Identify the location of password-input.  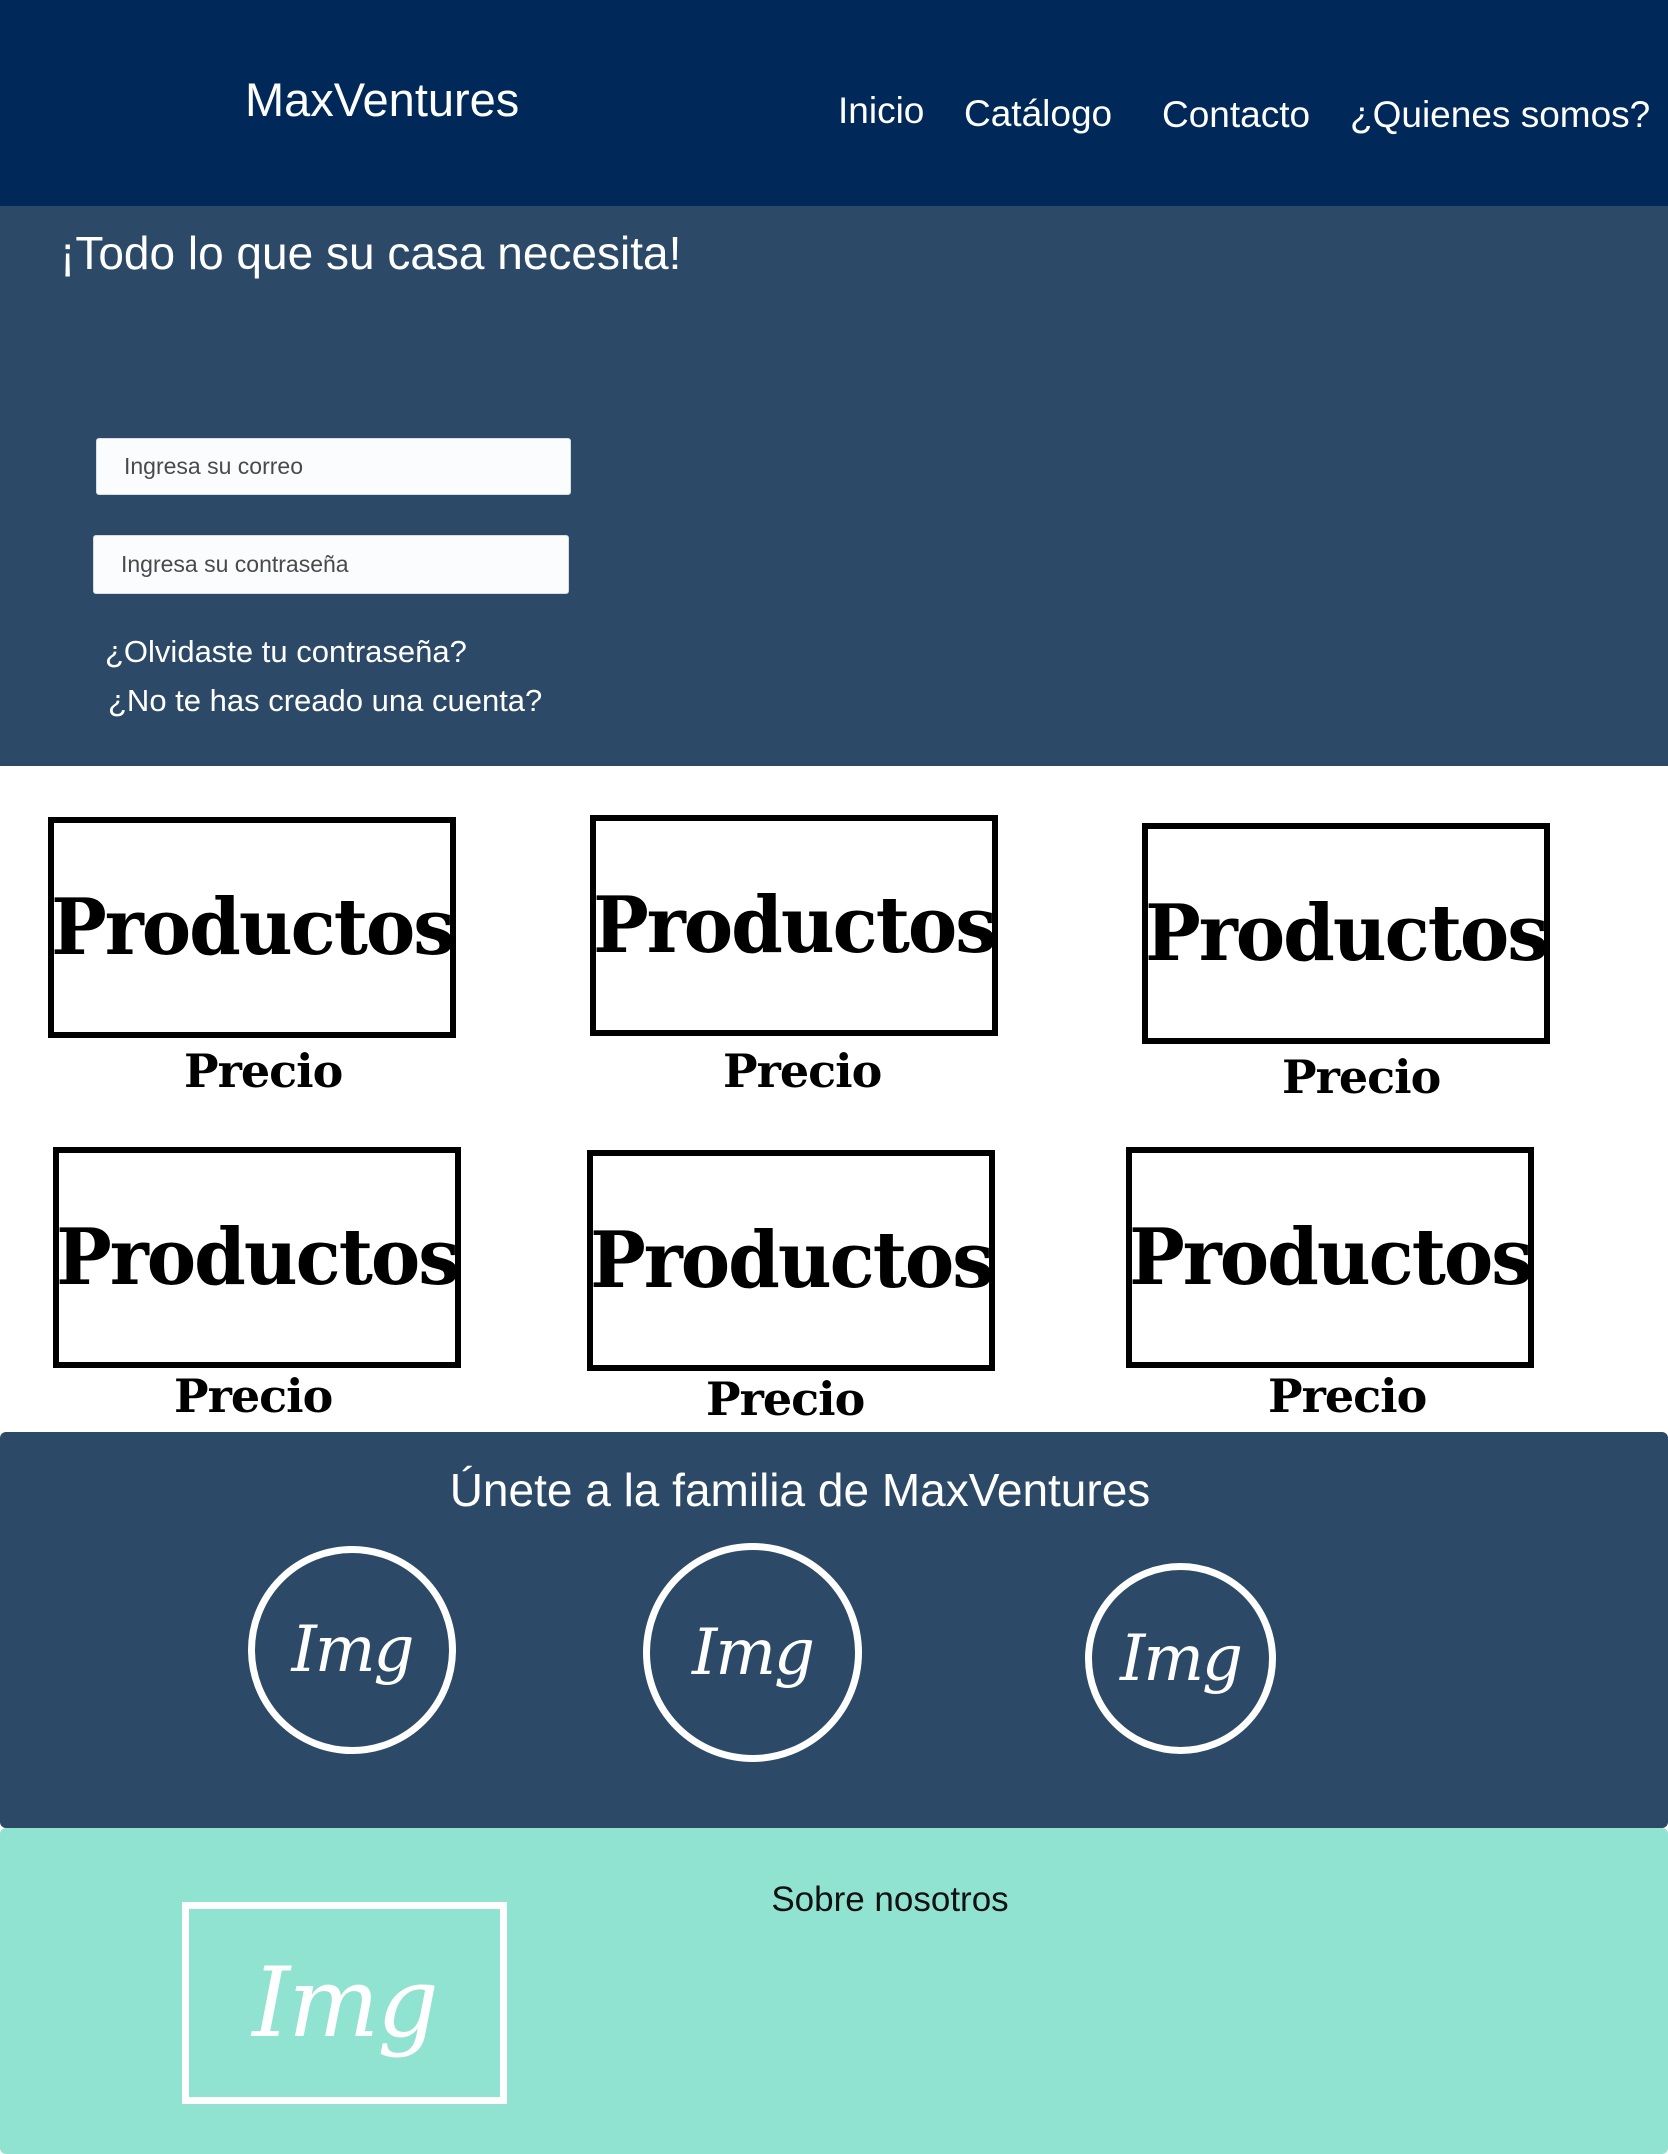
(331, 564).